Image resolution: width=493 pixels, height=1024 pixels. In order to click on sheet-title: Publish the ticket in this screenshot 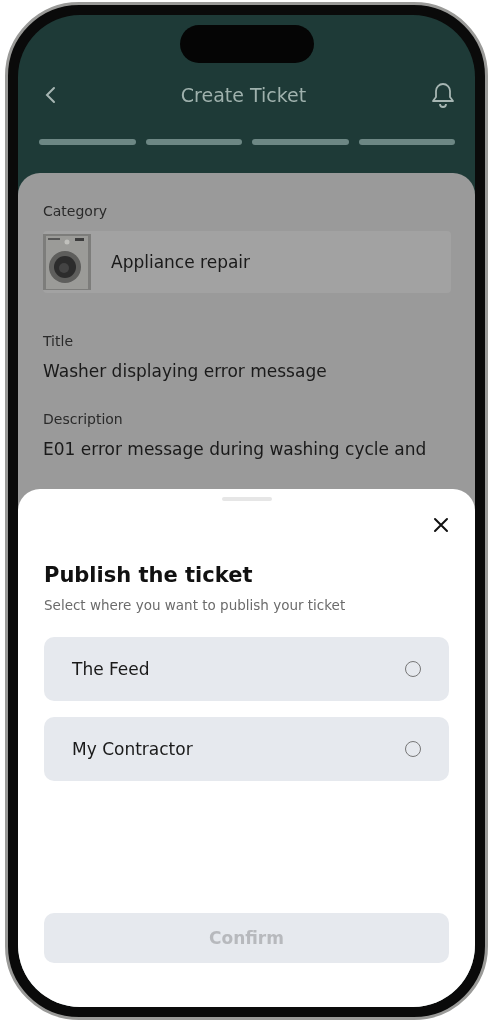, I will do `click(149, 575)`.